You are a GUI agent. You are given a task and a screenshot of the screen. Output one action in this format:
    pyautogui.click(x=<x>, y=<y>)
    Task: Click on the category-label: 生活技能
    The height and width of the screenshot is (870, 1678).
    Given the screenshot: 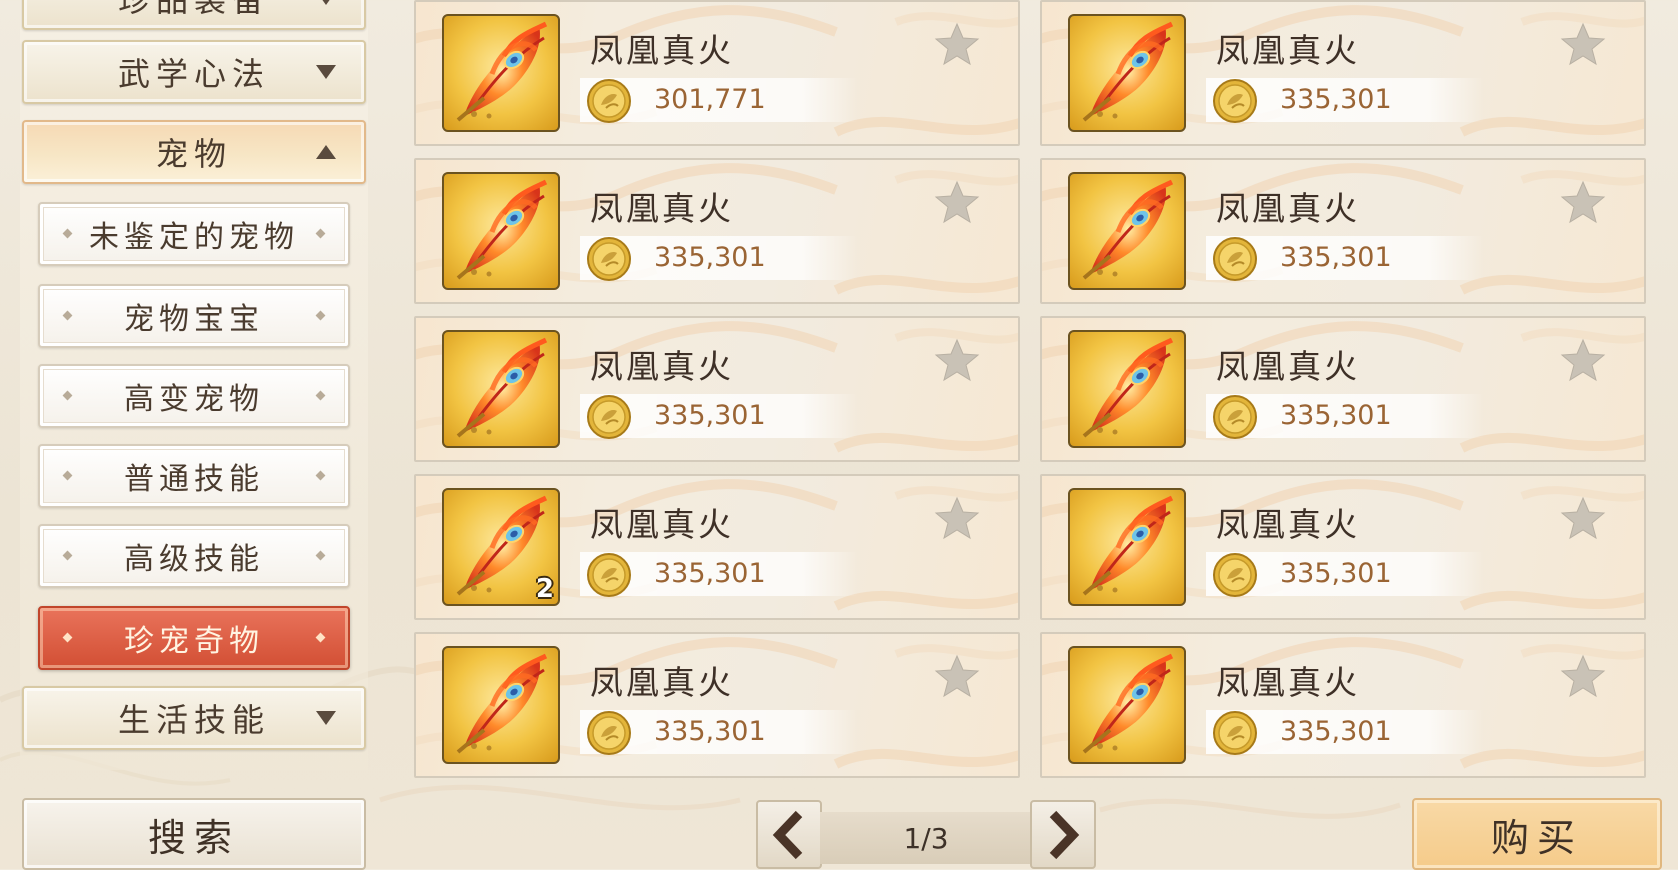 What is the action you would take?
    pyautogui.click(x=193, y=720)
    